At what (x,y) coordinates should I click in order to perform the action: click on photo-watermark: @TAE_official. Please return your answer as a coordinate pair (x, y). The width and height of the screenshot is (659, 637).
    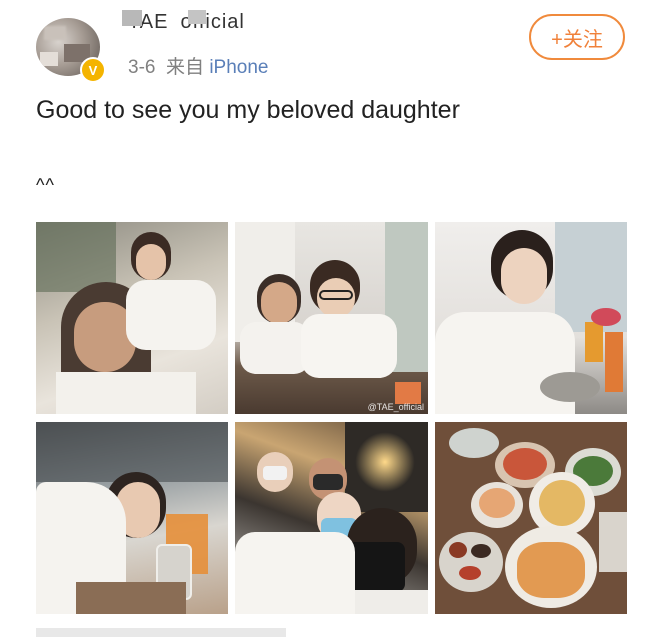
    Looking at the image, I should click on (395, 407).